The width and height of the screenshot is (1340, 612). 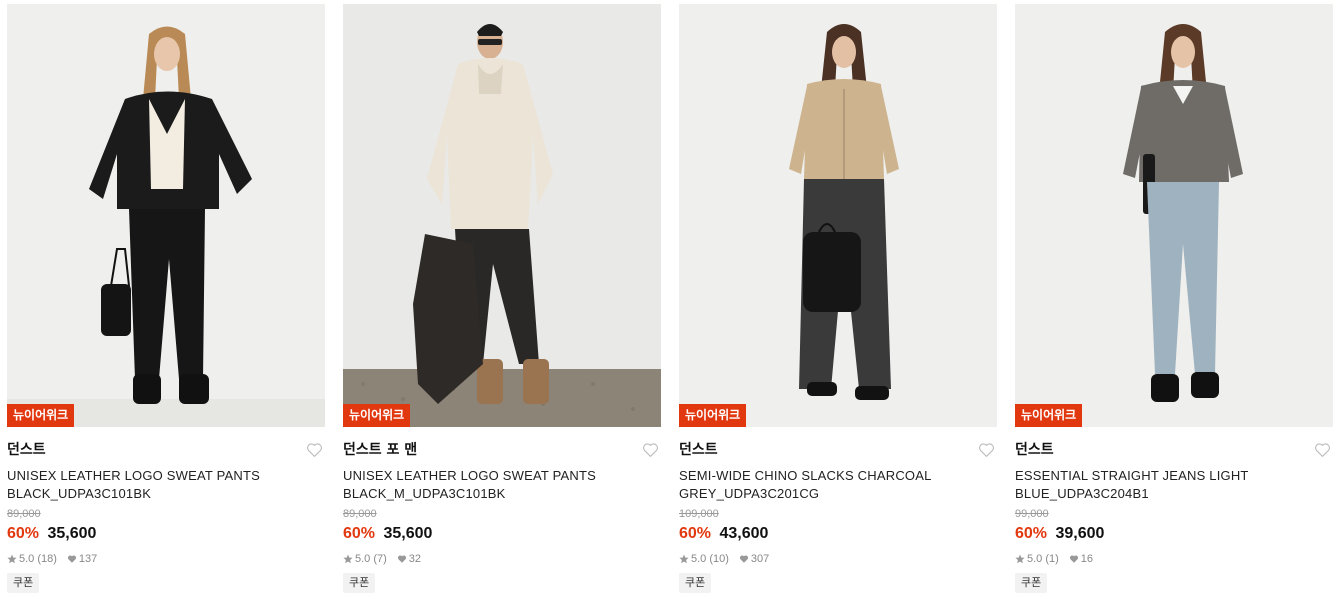 What do you see at coordinates (710, 559) in the screenshot?
I see `rating: 5.0 (10)` at bounding box center [710, 559].